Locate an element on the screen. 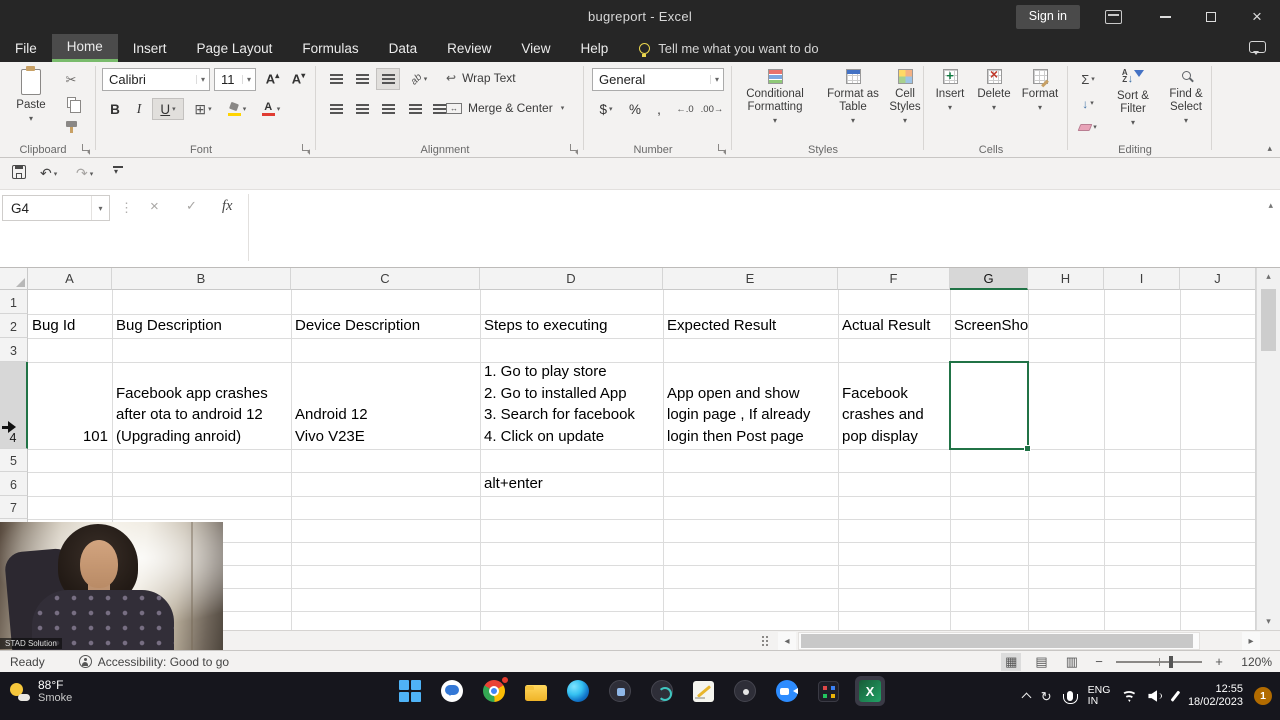 The image size is (1280, 720). column-header-E: E is located at coordinates (750, 279).